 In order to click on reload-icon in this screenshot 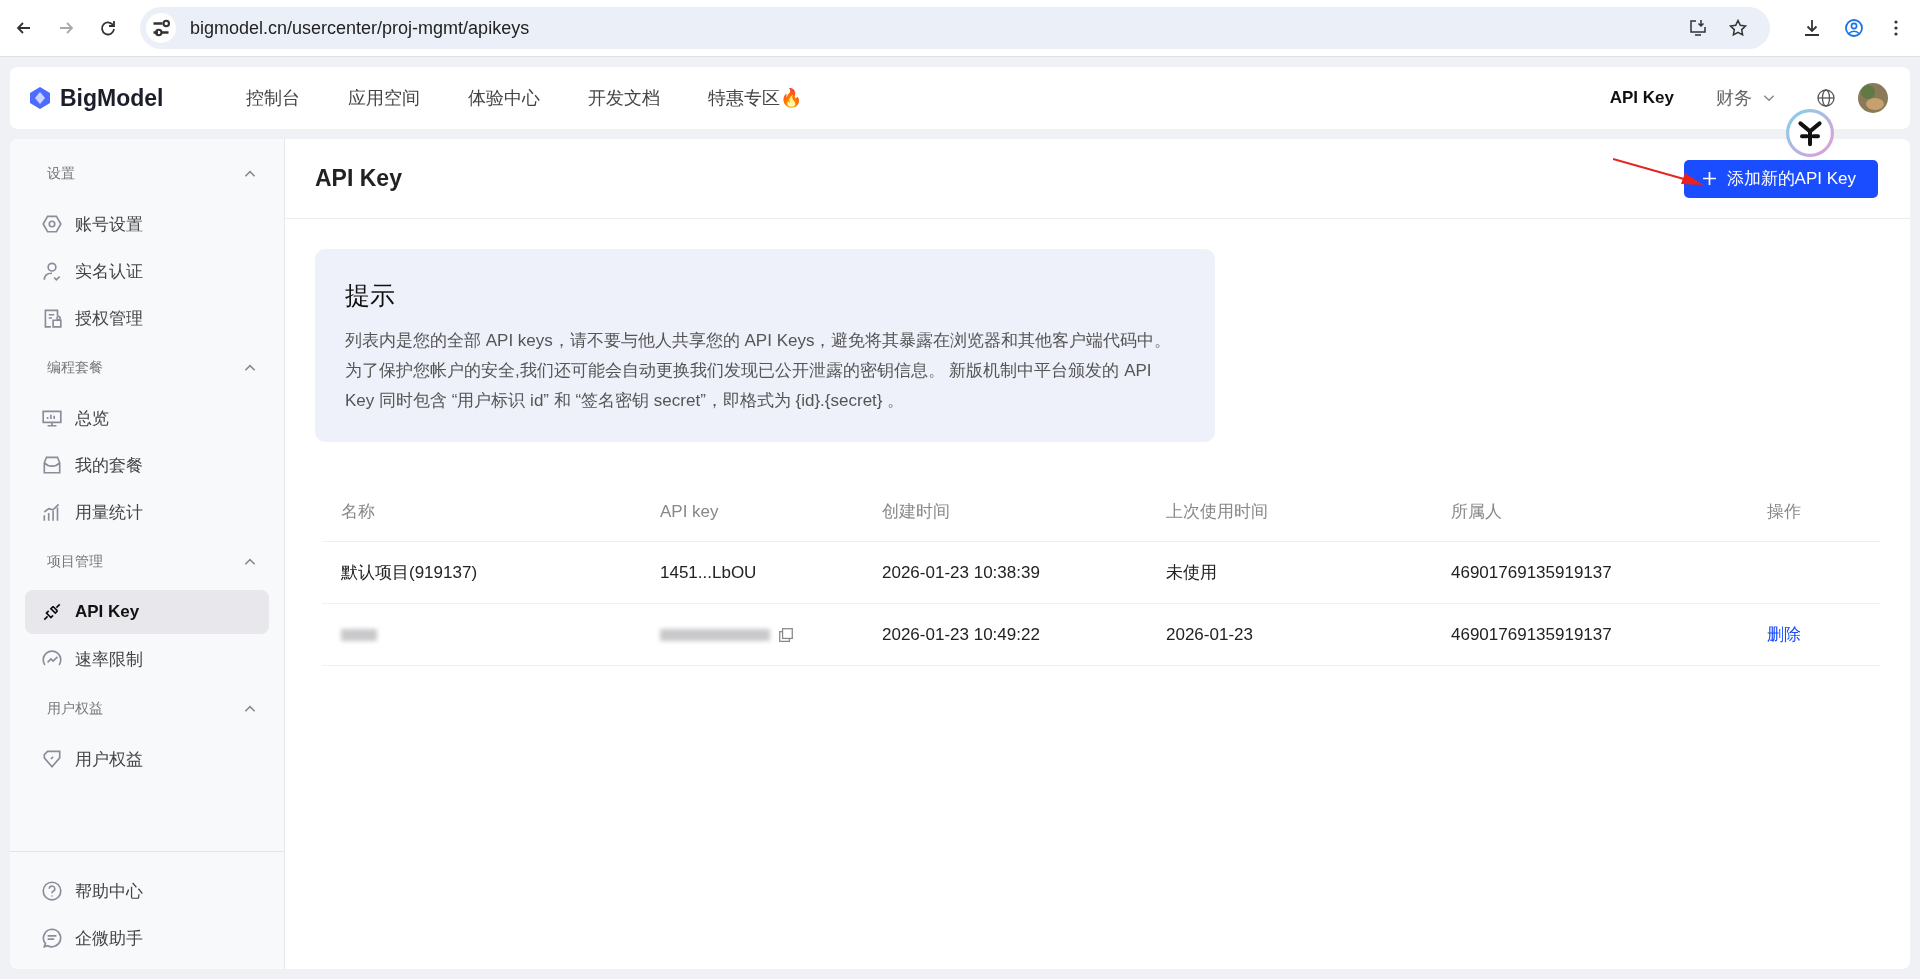, I will do `click(108, 28)`.